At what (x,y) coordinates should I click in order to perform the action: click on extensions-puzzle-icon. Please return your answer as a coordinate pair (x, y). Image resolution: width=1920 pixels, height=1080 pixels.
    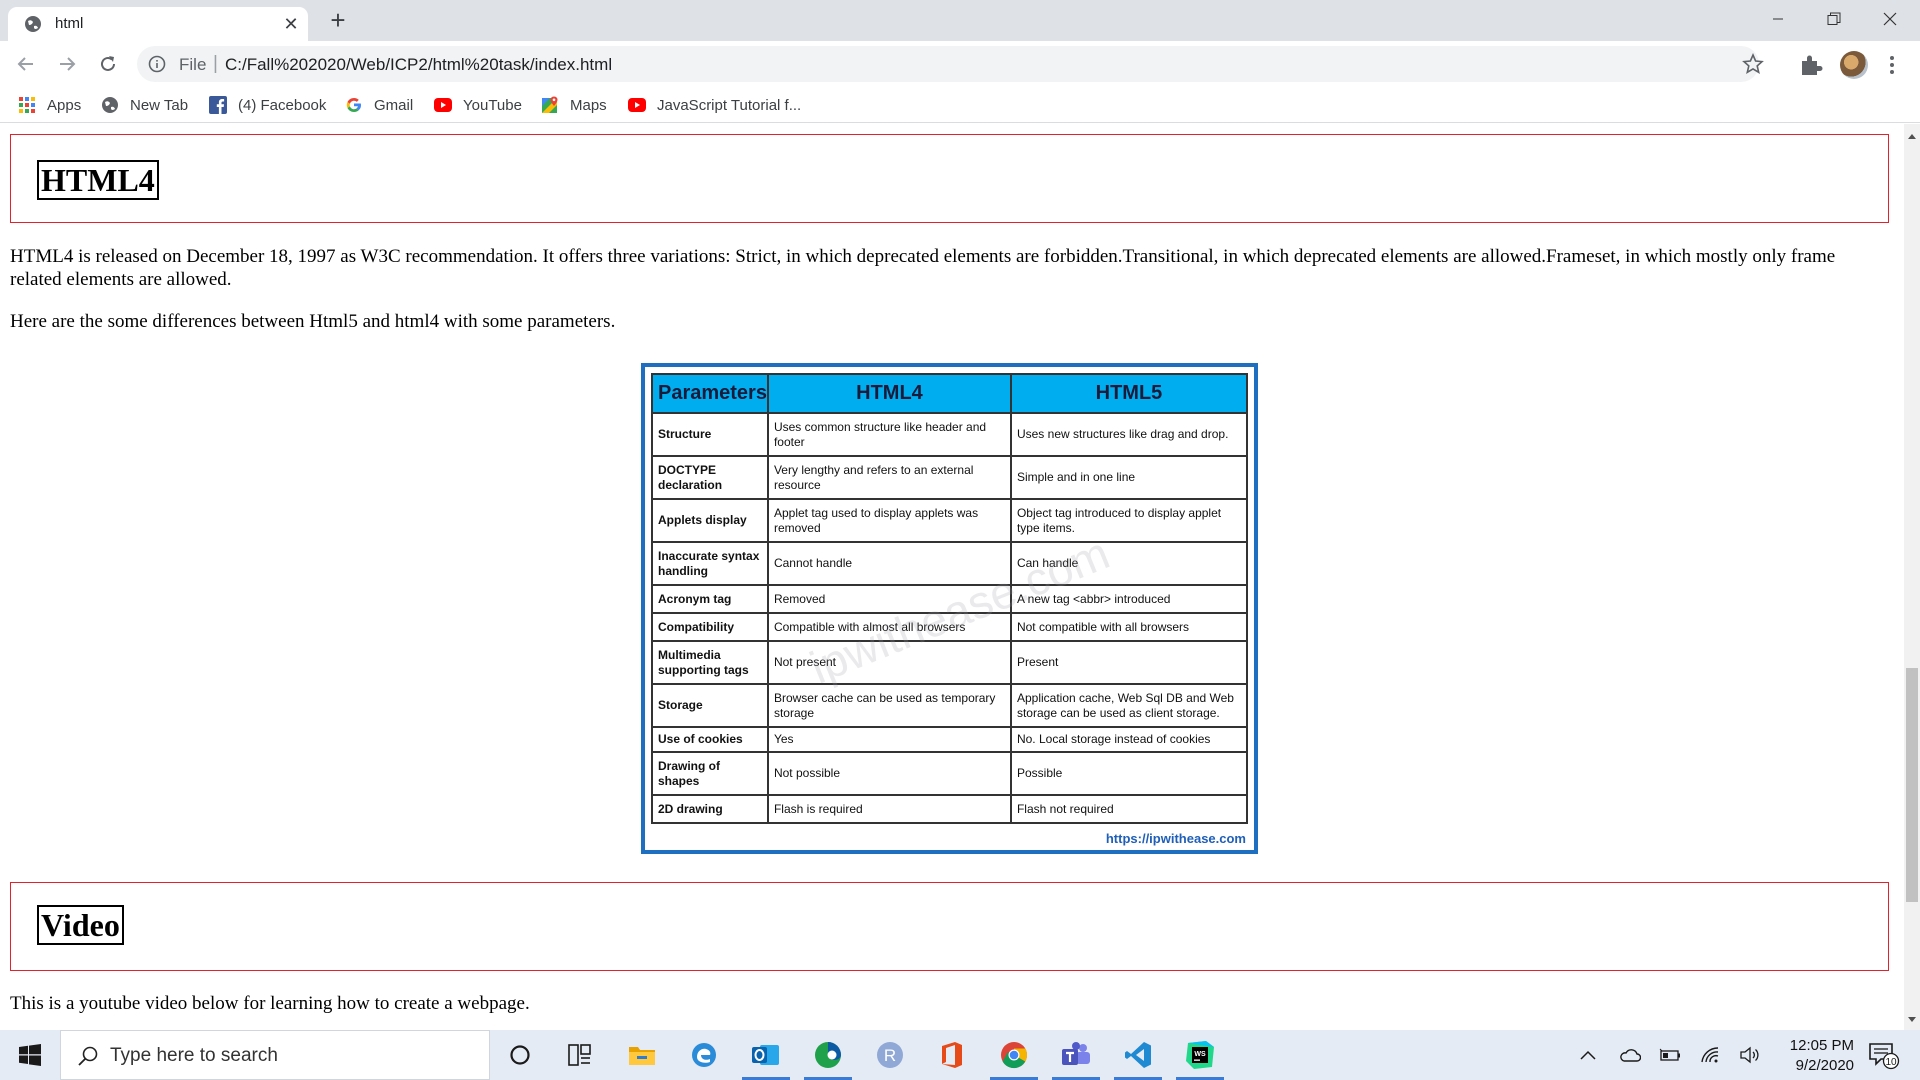
    Looking at the image, I should click on (1811, 65).